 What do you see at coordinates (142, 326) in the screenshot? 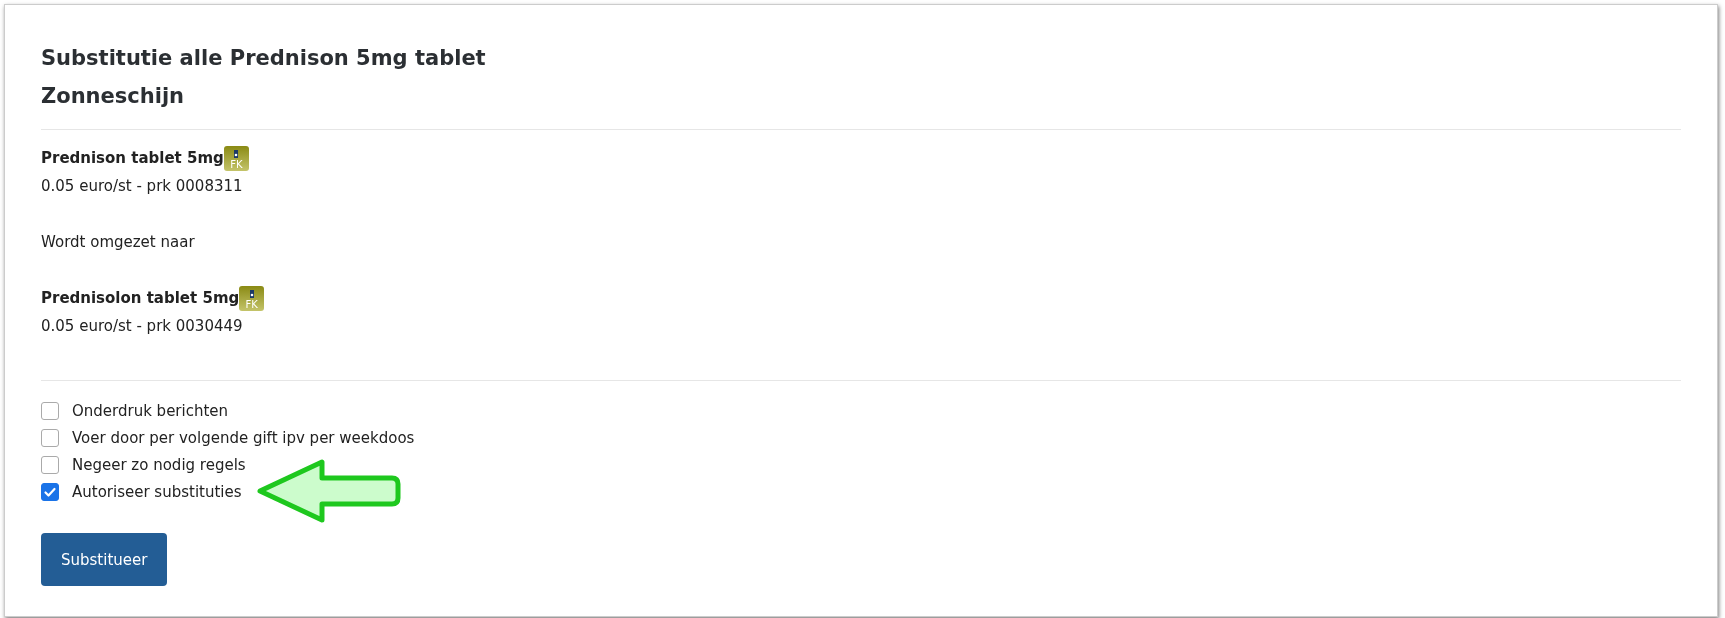
I see `product-details: 0.05 euro/st - prk 0030449` at bounding box center [142, 326].